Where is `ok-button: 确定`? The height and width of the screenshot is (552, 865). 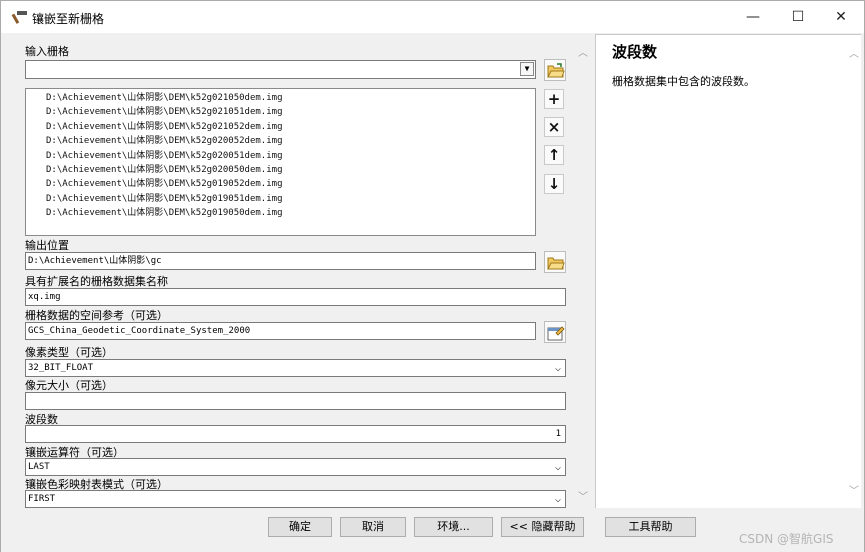
ok-button: 确定 is located at coordinates (300, 527).